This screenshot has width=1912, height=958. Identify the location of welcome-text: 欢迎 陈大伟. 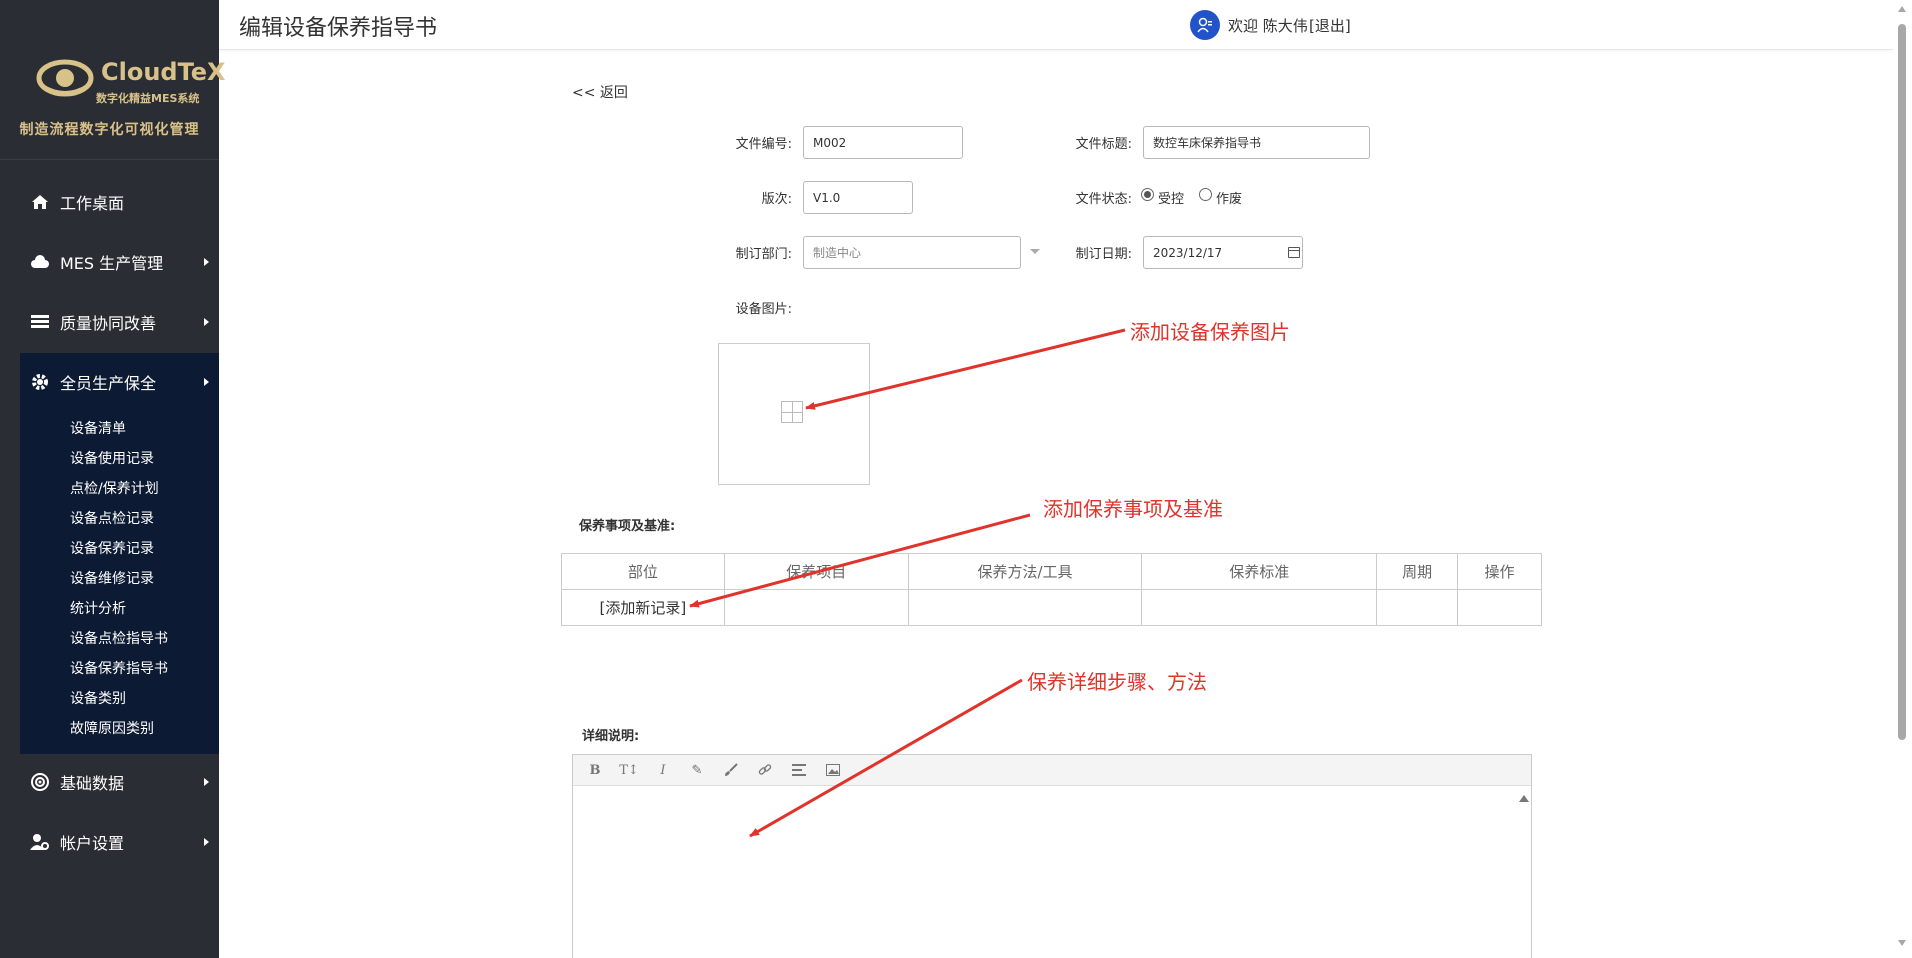
(1268, 26).